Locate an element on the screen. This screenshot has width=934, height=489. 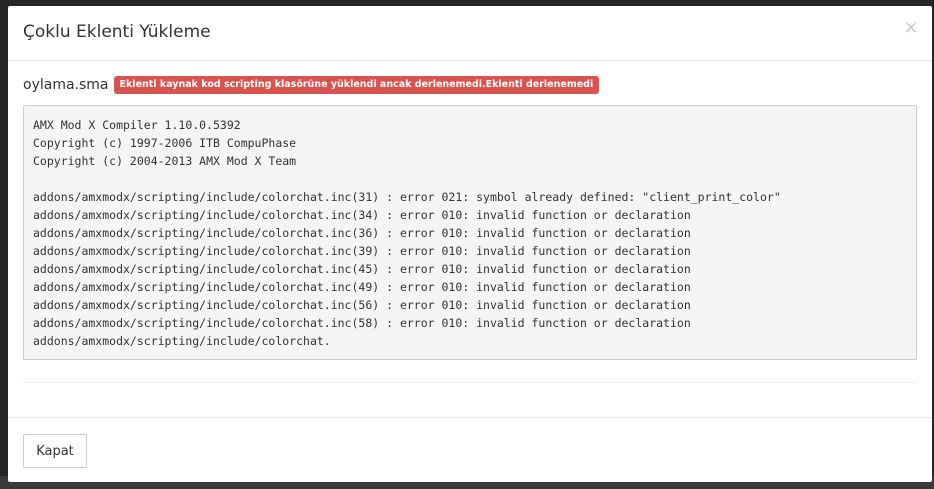
body-divider is located at coordinates (470, 382).